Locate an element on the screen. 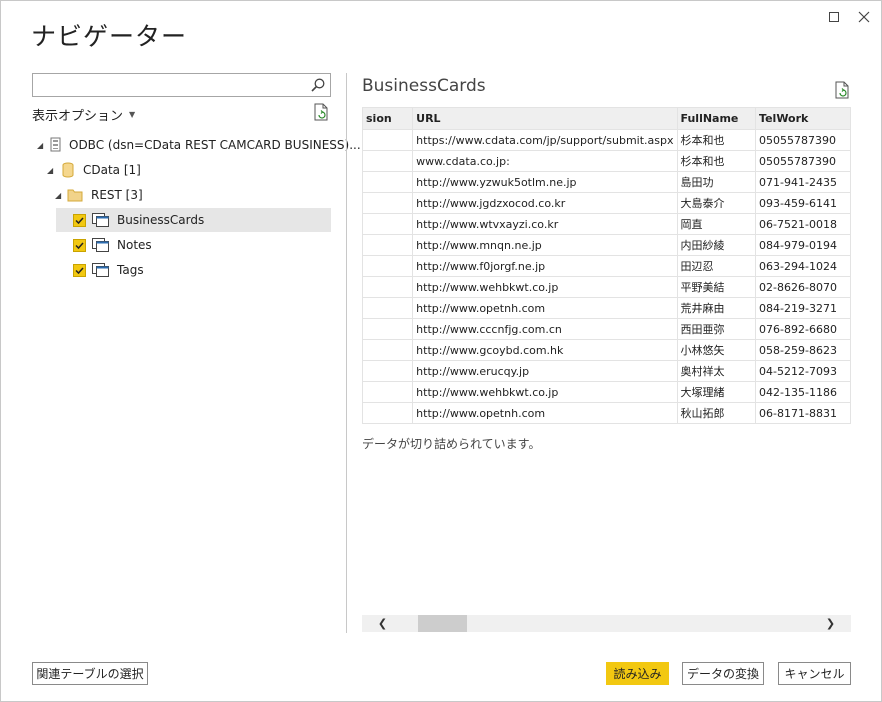  checkbox-notes is located at coordinates (79, 245).